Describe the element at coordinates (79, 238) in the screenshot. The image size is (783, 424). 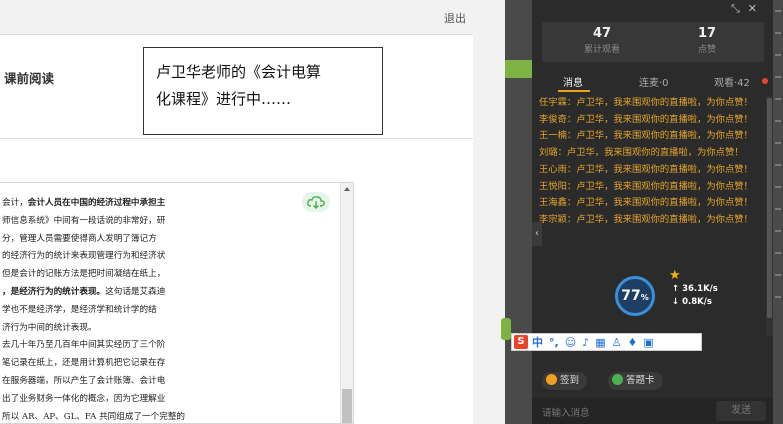
I see `text-line: 分，管理人员需要使得商人发明了簿记方` at that location.